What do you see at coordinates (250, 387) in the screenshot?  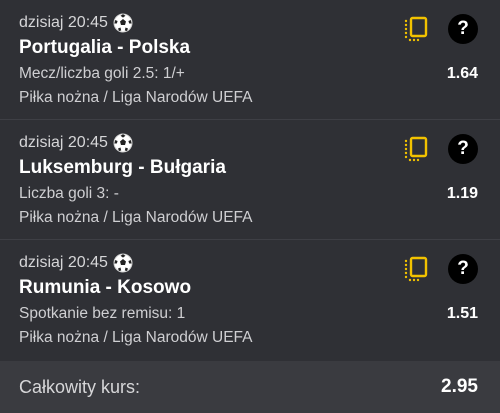 I see `total-odds-bar: Całkowity kurs: 2.95` at bounding box center [250, 387].